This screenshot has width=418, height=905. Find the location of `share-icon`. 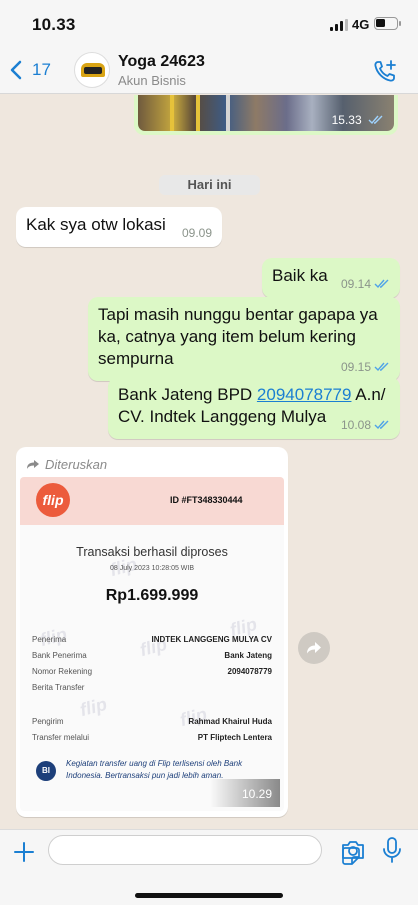

share-icon is located at coordinates (314, 648).